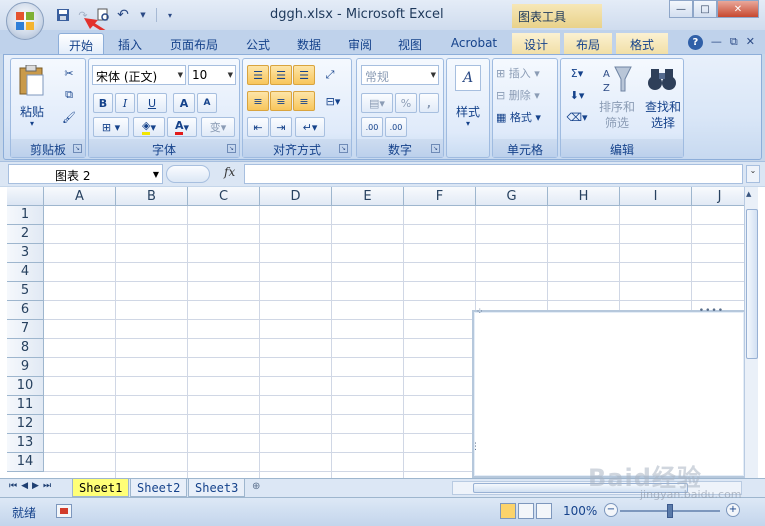 This screenshot has width=765, height=526. Describe the element at coordinates (25, 405) in the screenshot. I see `row-header: 11` at that location.